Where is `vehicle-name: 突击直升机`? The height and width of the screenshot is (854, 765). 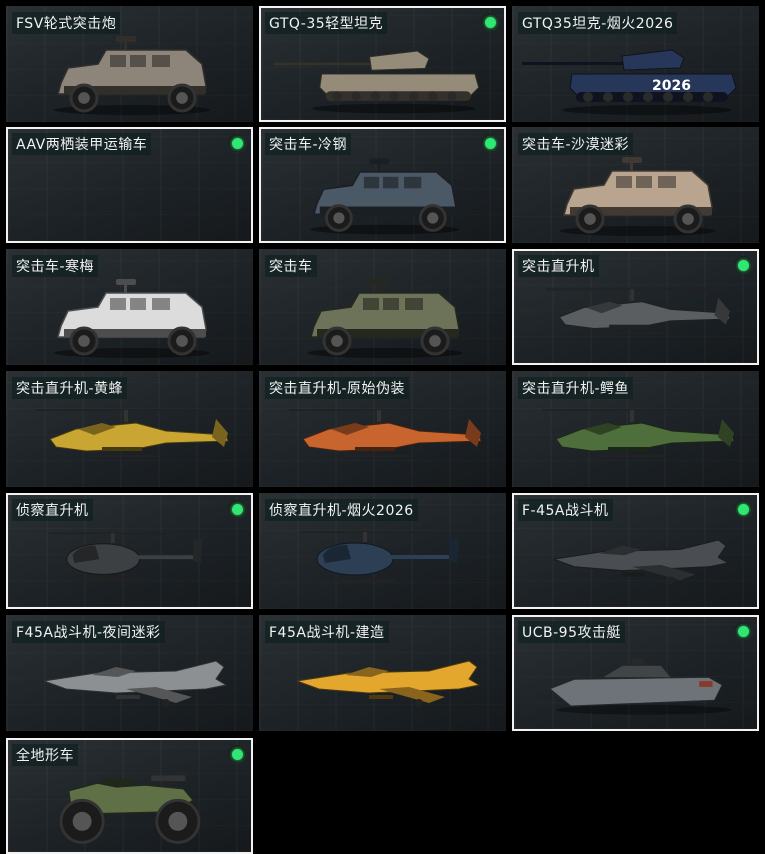 vehicle-name: 突击直升机 is located at coordinates (558, 266).